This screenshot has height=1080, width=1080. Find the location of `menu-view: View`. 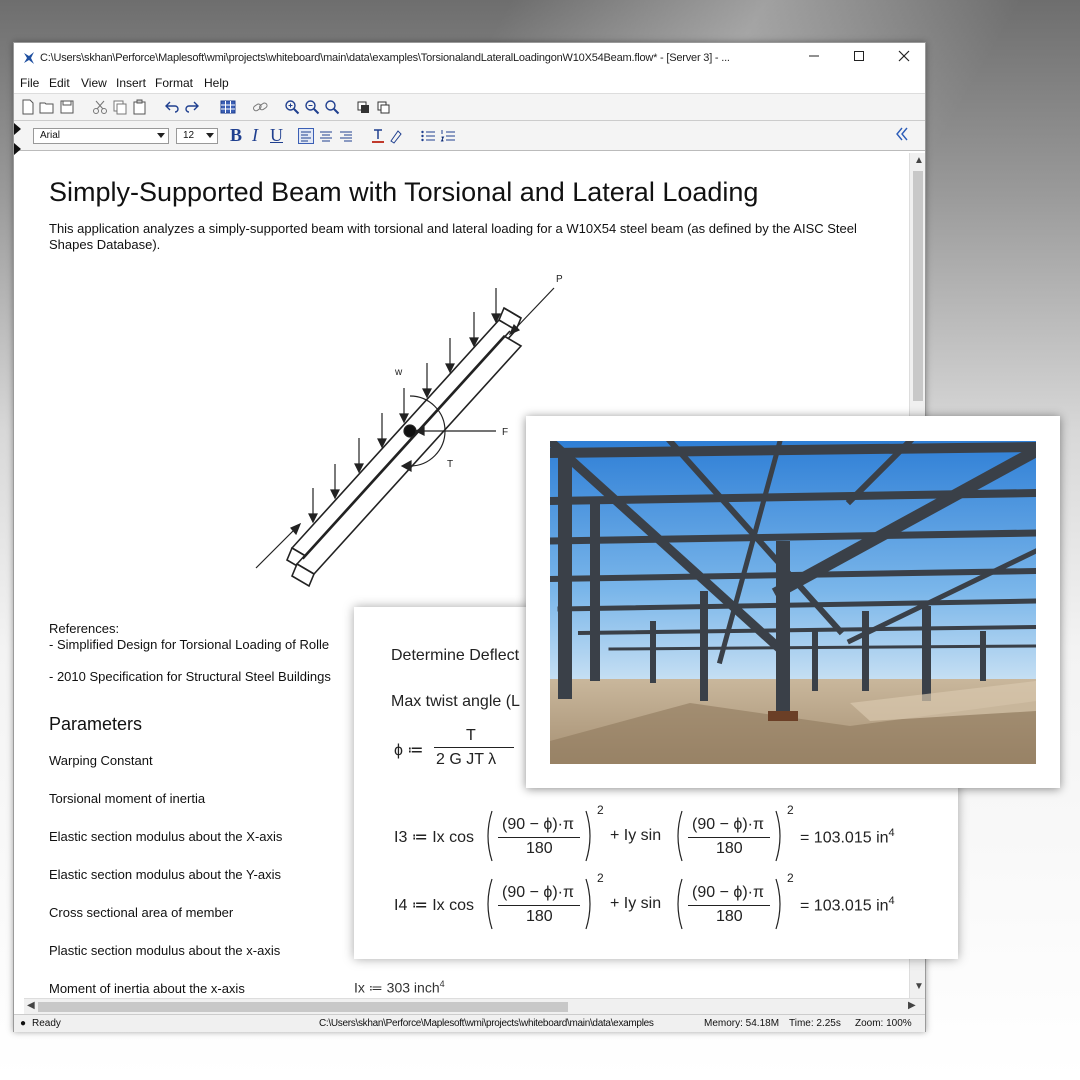

menu-view: View is located at coordinates (94, 83).